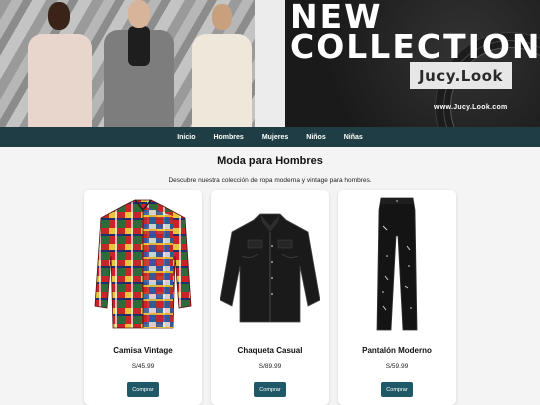  I want to click on nav-item-ninos: Niños, so click(315, 137).